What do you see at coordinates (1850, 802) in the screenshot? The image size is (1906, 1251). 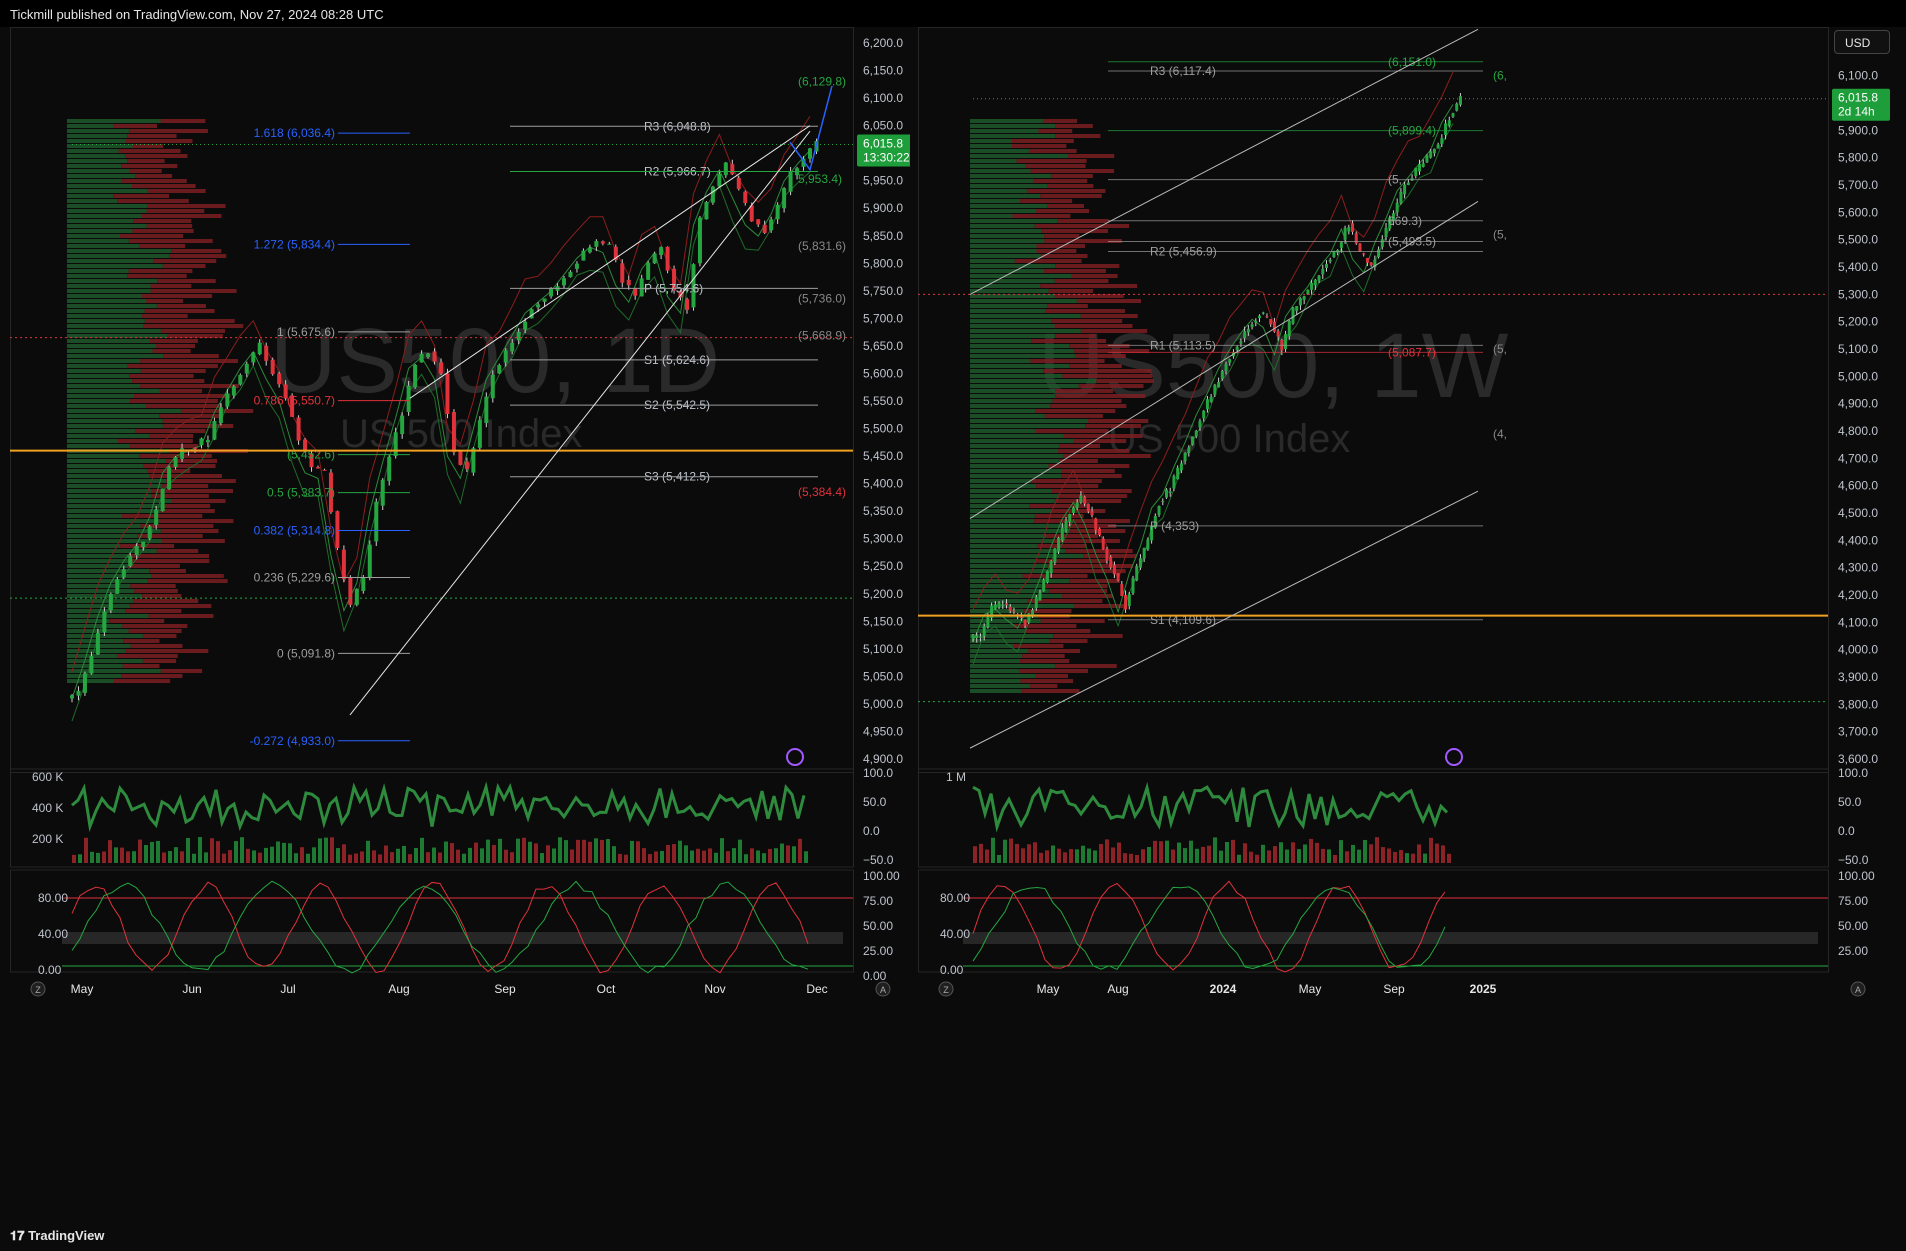 I see `osc1-right-tick: 50.0` at bounding box center [1850, 802].